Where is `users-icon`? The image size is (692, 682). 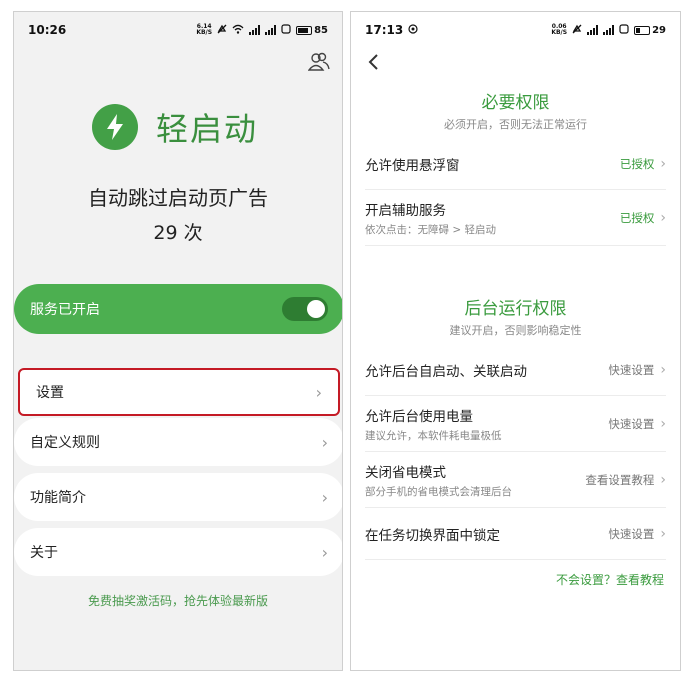
users-icon is located at coordinates (318, 62).